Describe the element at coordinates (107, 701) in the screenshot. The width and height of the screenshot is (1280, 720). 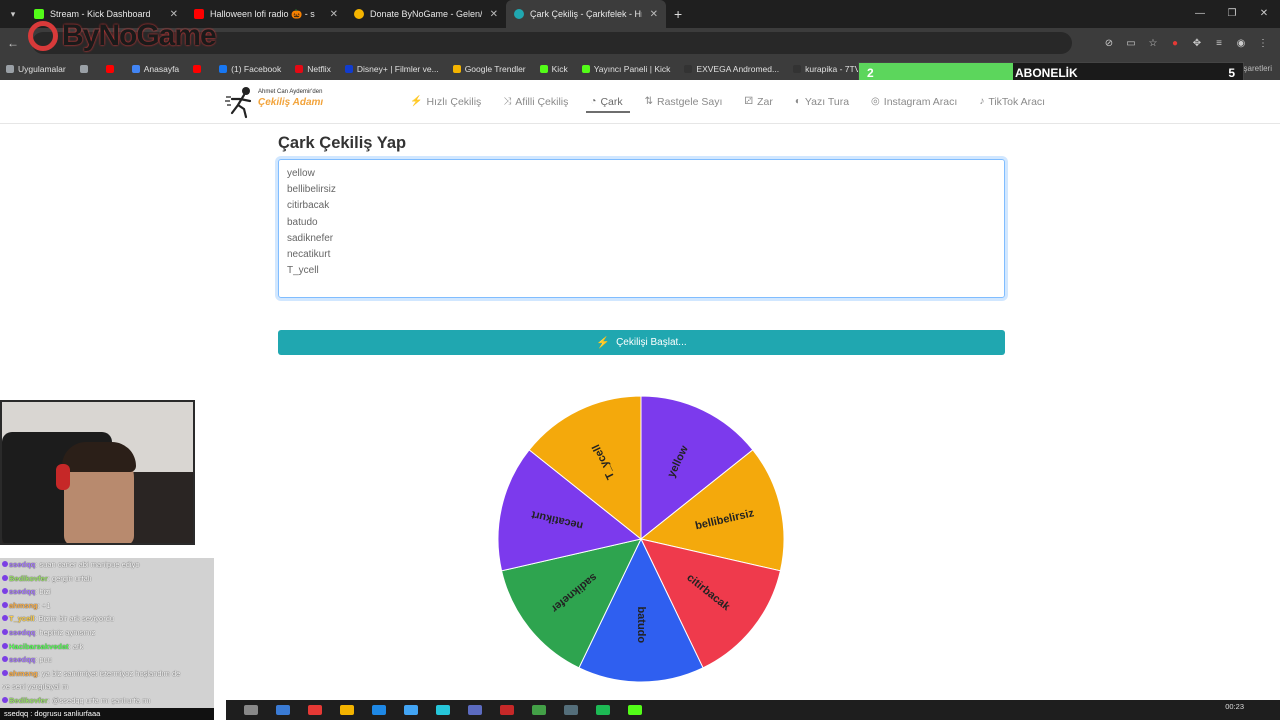
I see `chat-message: Bedikovfer: @ssedqq urfa mı şanlıurfa mı` at that location.